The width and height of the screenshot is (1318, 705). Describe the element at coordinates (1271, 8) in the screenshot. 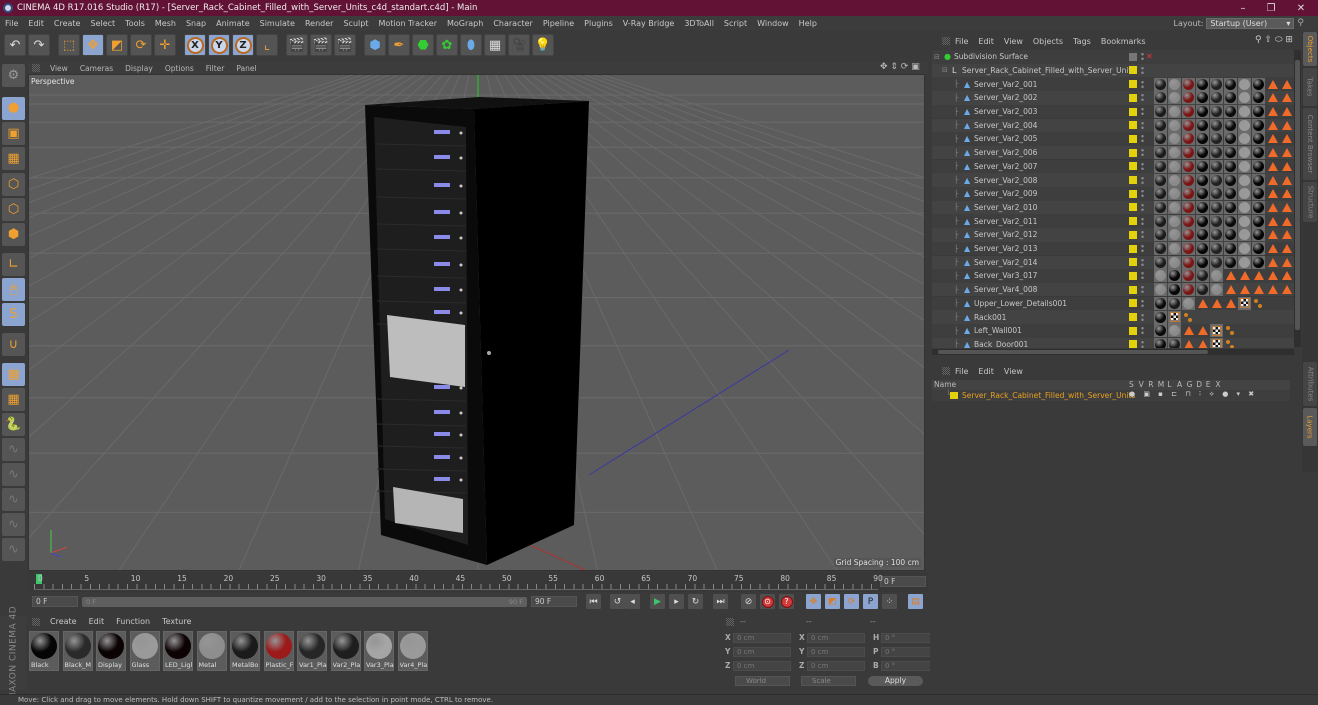

I see `restore-button: ❐` at that location.